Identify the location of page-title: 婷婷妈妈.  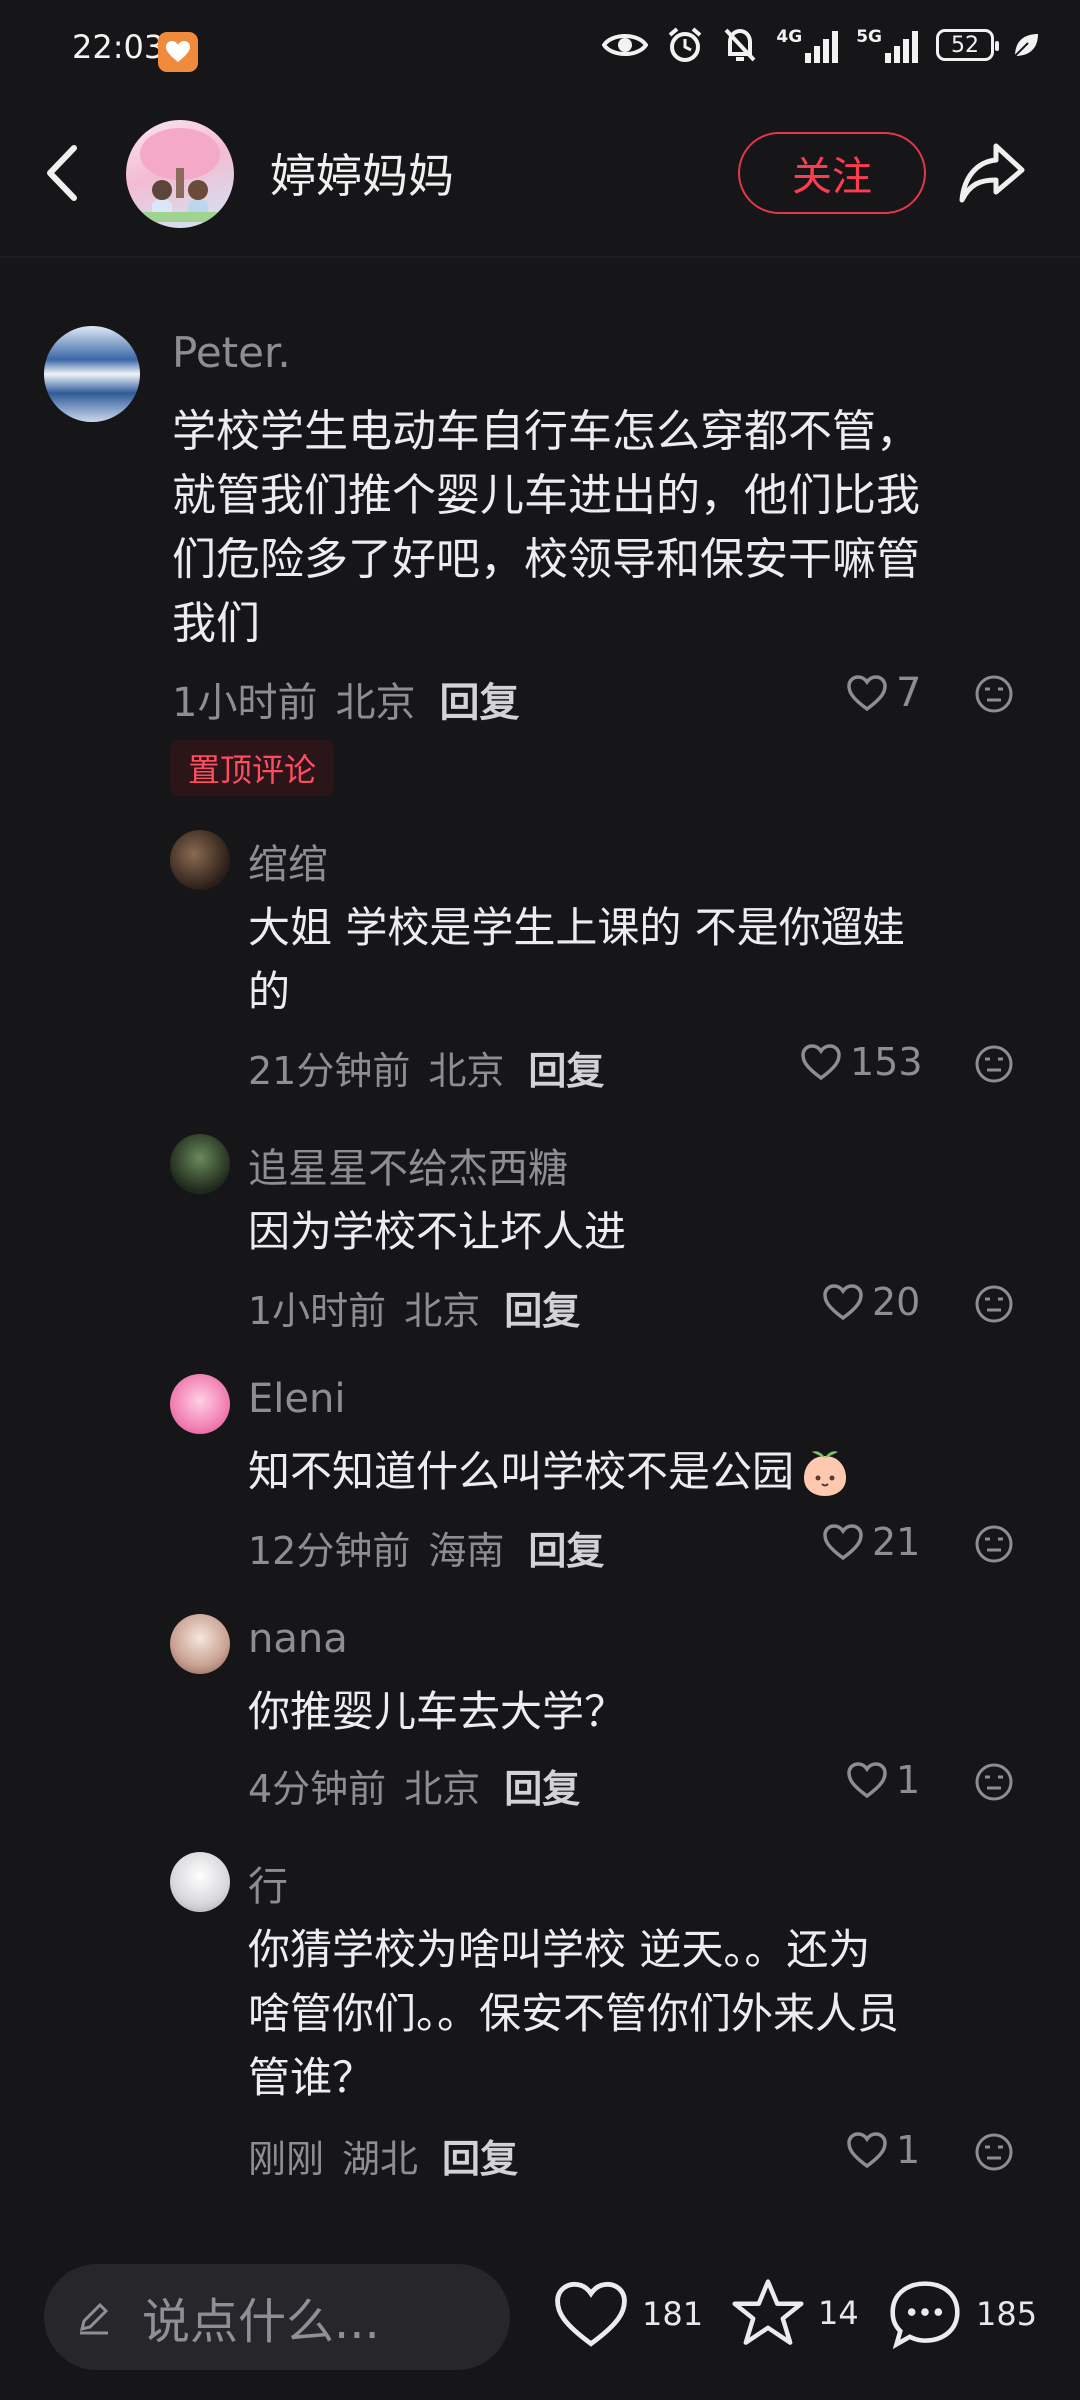
(362, 176).